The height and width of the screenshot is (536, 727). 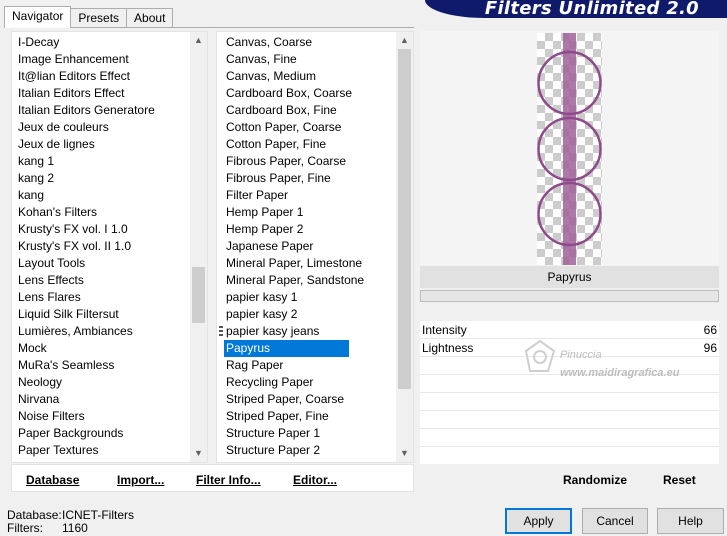 What do you see at coordinates (101, 280) in the screenshot?
I see `list-item: Lens Effects` at bounding box center [101, 280].